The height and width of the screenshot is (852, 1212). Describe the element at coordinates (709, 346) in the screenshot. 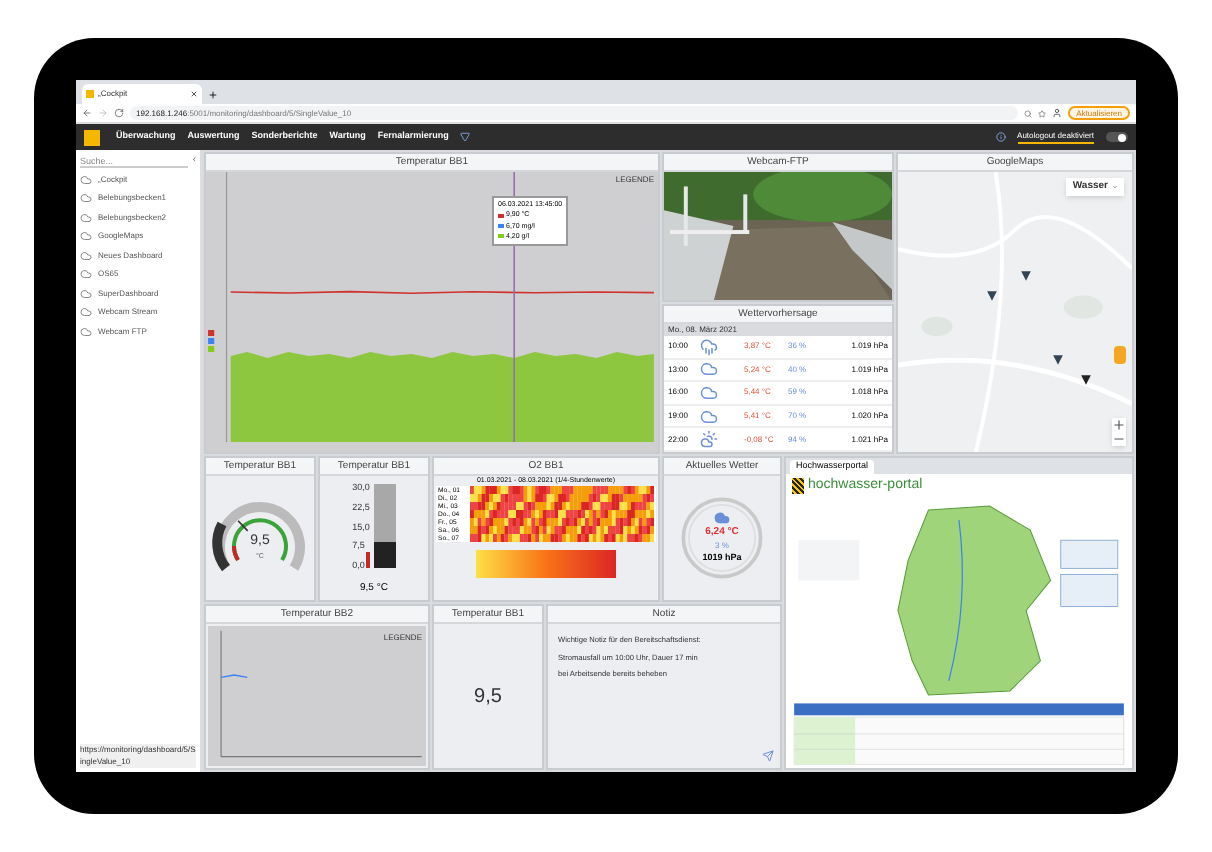

I see `rain-cloud-icon` at that location.